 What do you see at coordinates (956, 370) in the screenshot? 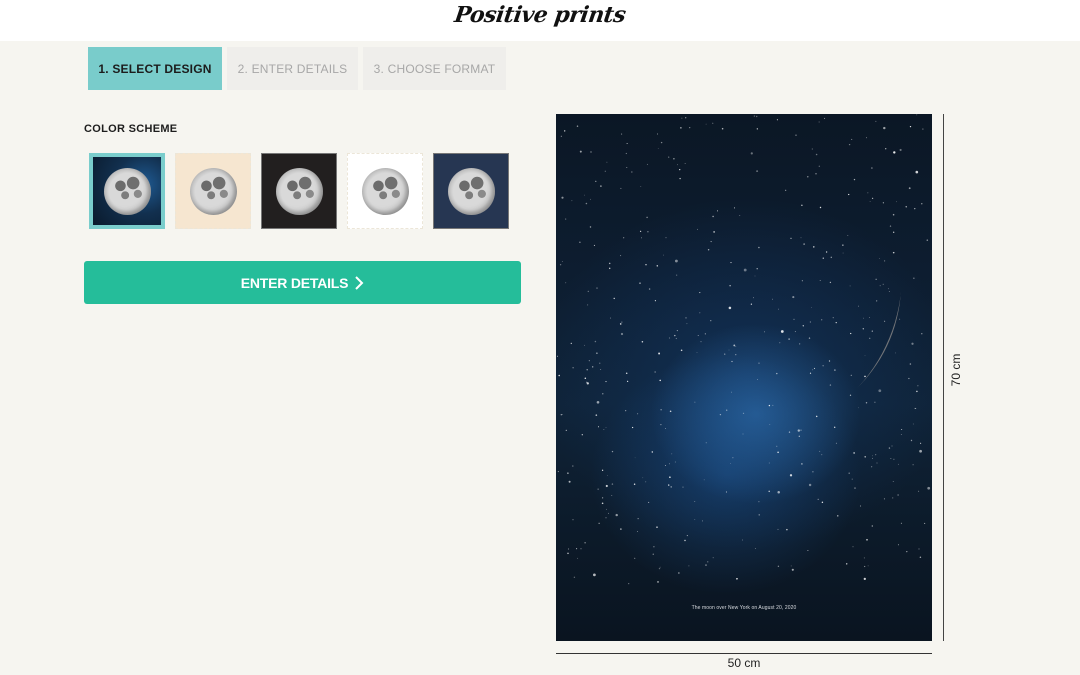
I see `height-dimension-label: 70 cm` at bounding box center [956, 370].